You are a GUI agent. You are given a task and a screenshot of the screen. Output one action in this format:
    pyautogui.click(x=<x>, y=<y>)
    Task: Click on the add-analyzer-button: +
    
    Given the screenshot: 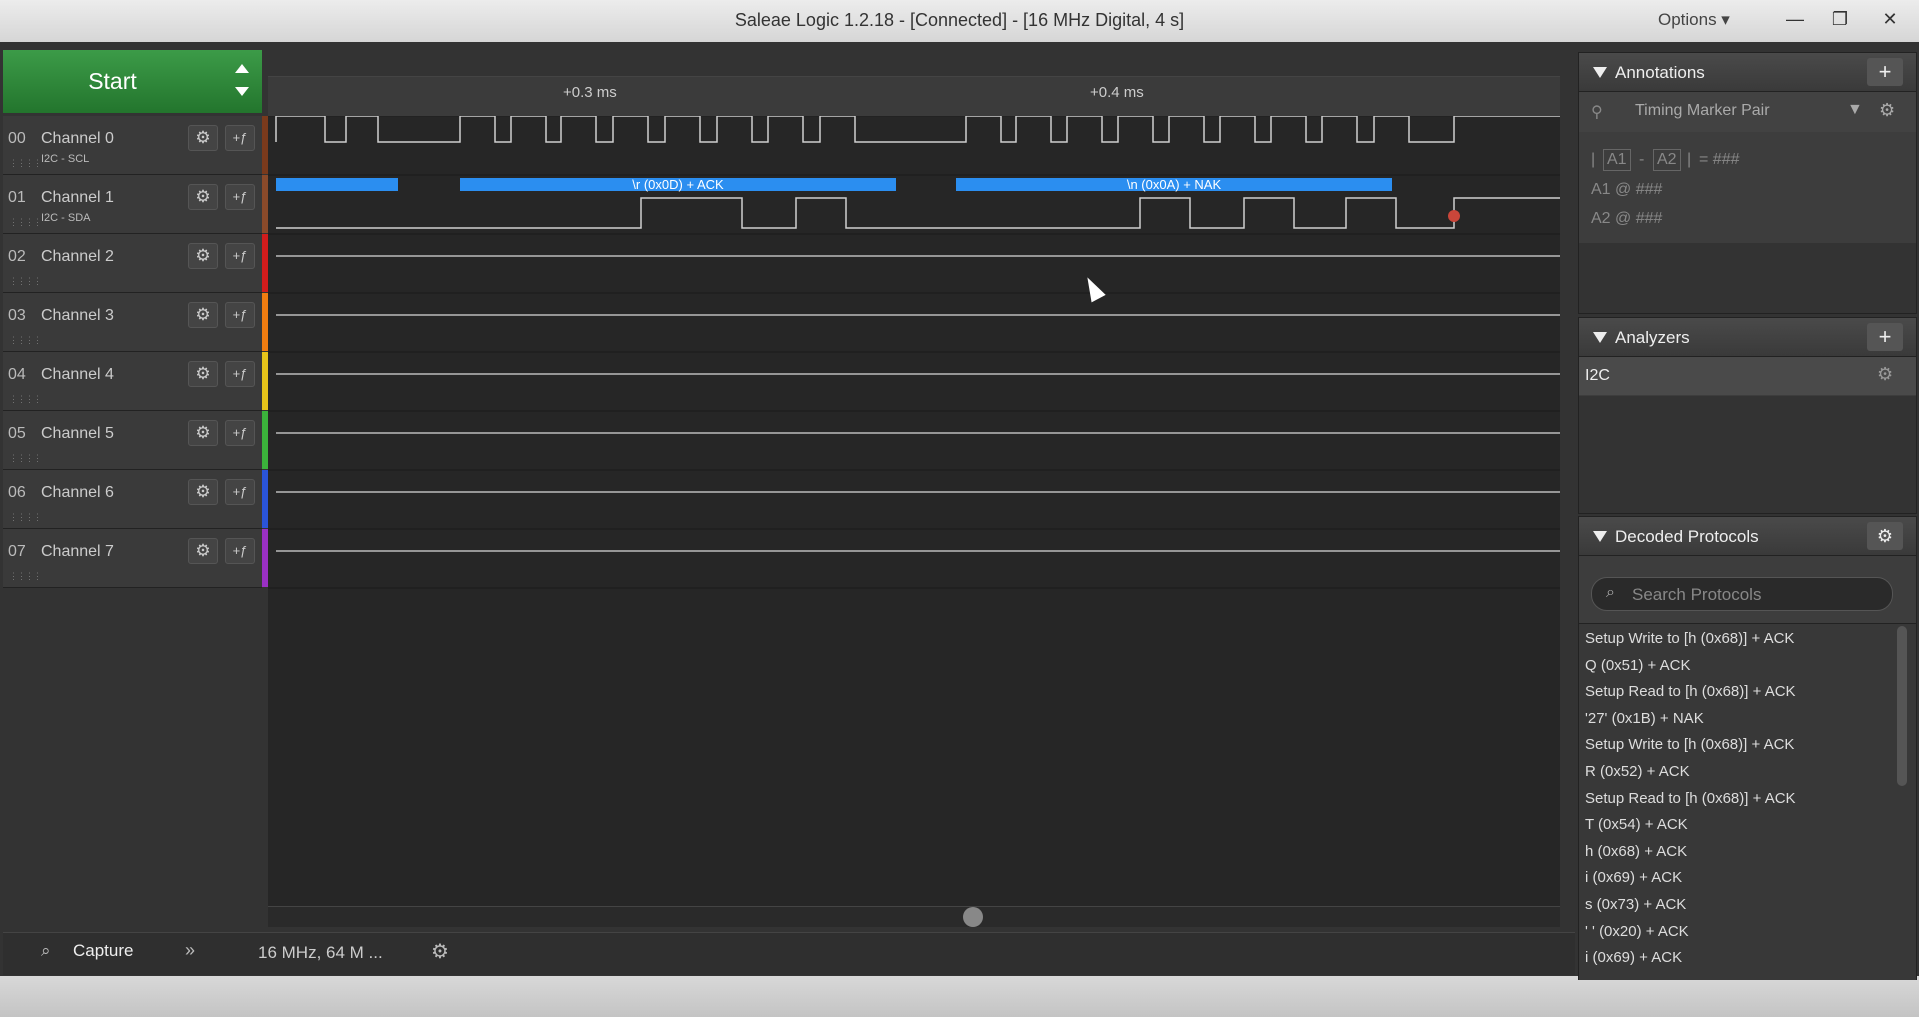 What is the action you would take?
    pyautogui.click(x=1885, y=337)
    